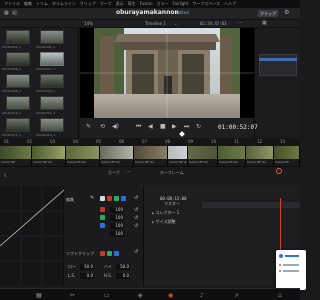 The image size is (320, 300). What do you see at coordinates (175, 23) in the screenshot?
I see `chevron-down-icon: ⌄` at bounding box center [175, 23].